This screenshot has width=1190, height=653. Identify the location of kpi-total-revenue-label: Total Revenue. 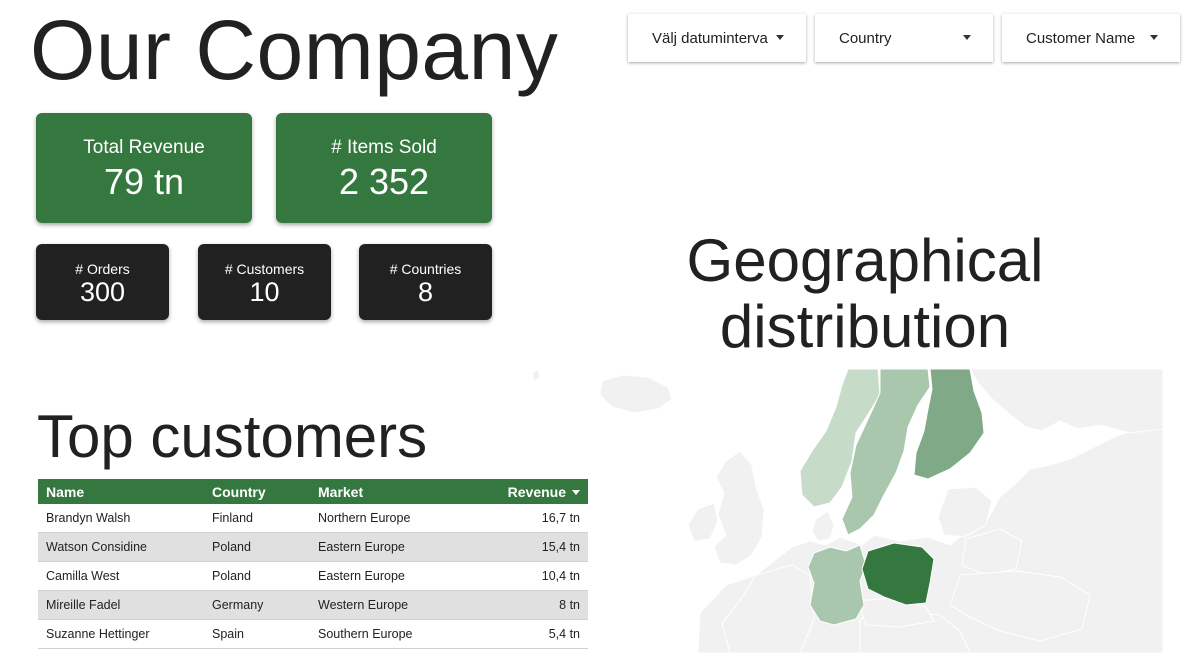
(144, 147).